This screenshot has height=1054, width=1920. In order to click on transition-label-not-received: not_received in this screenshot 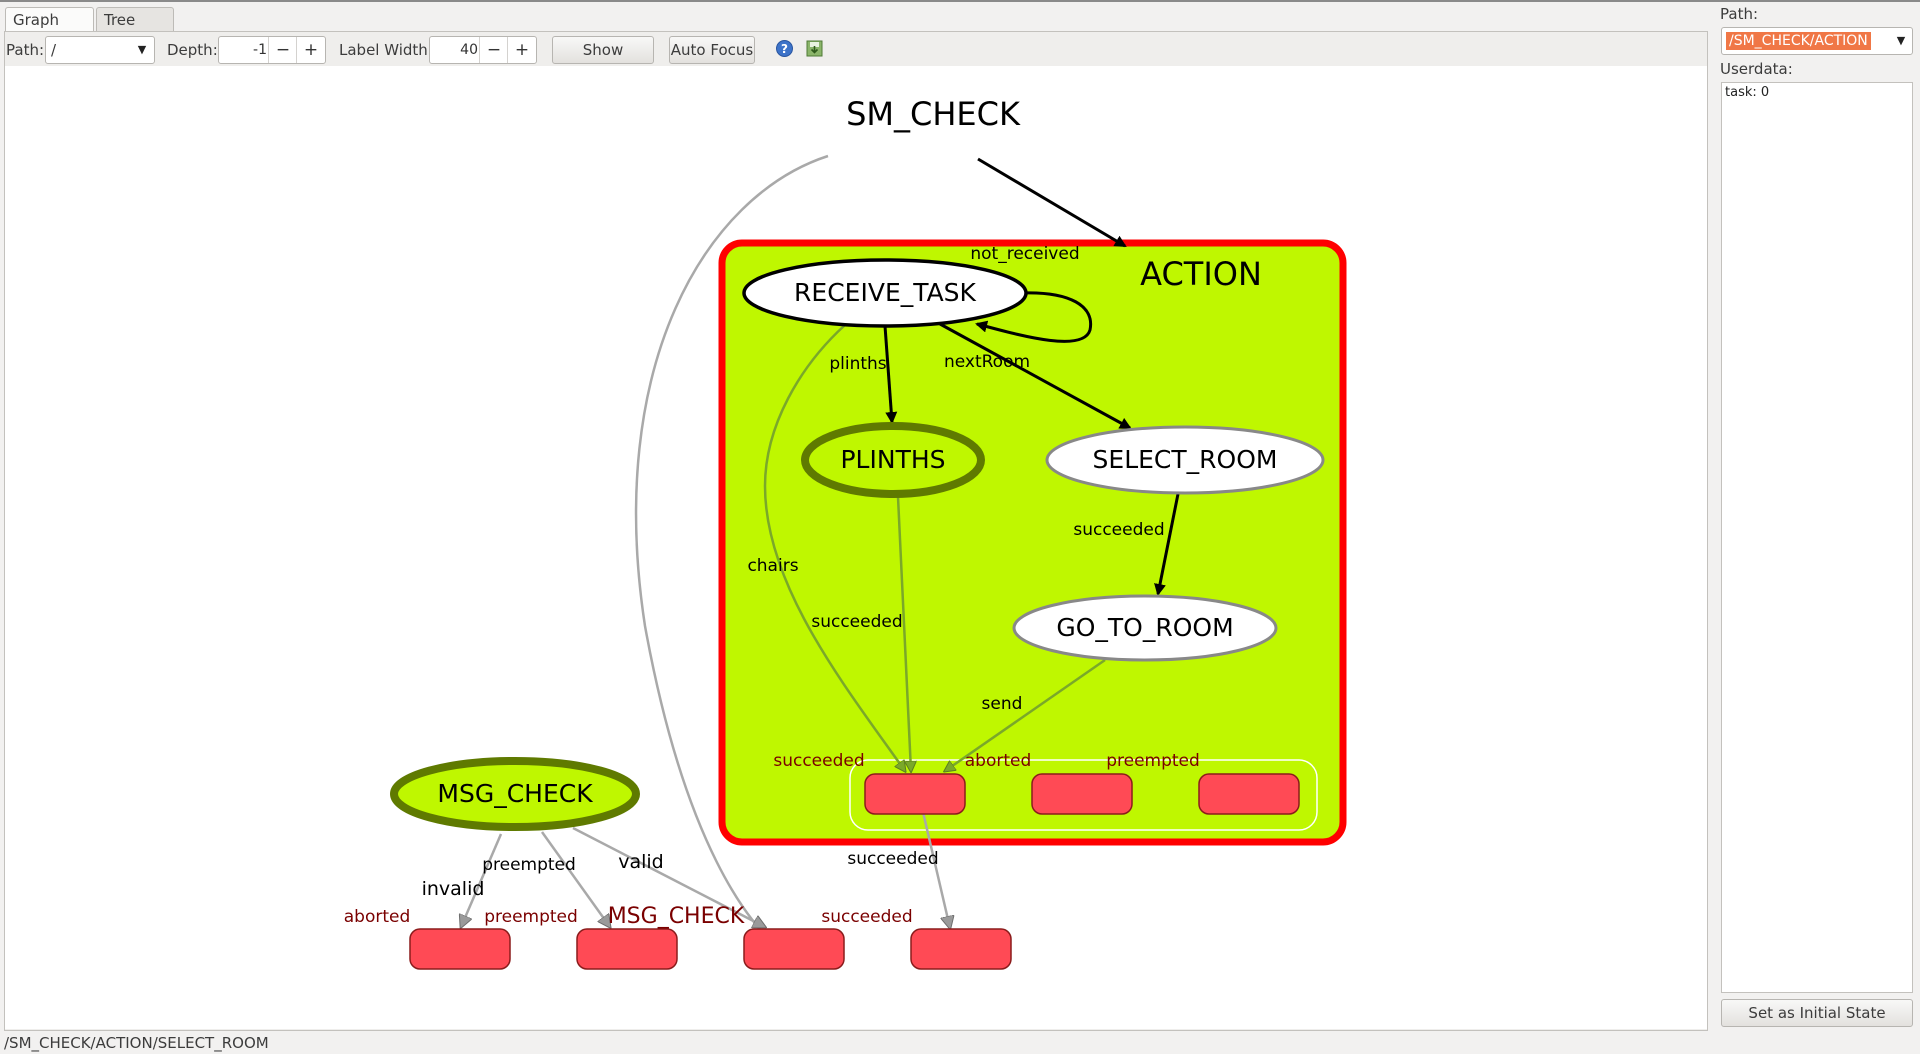, I will do `click(1024, 254)`.